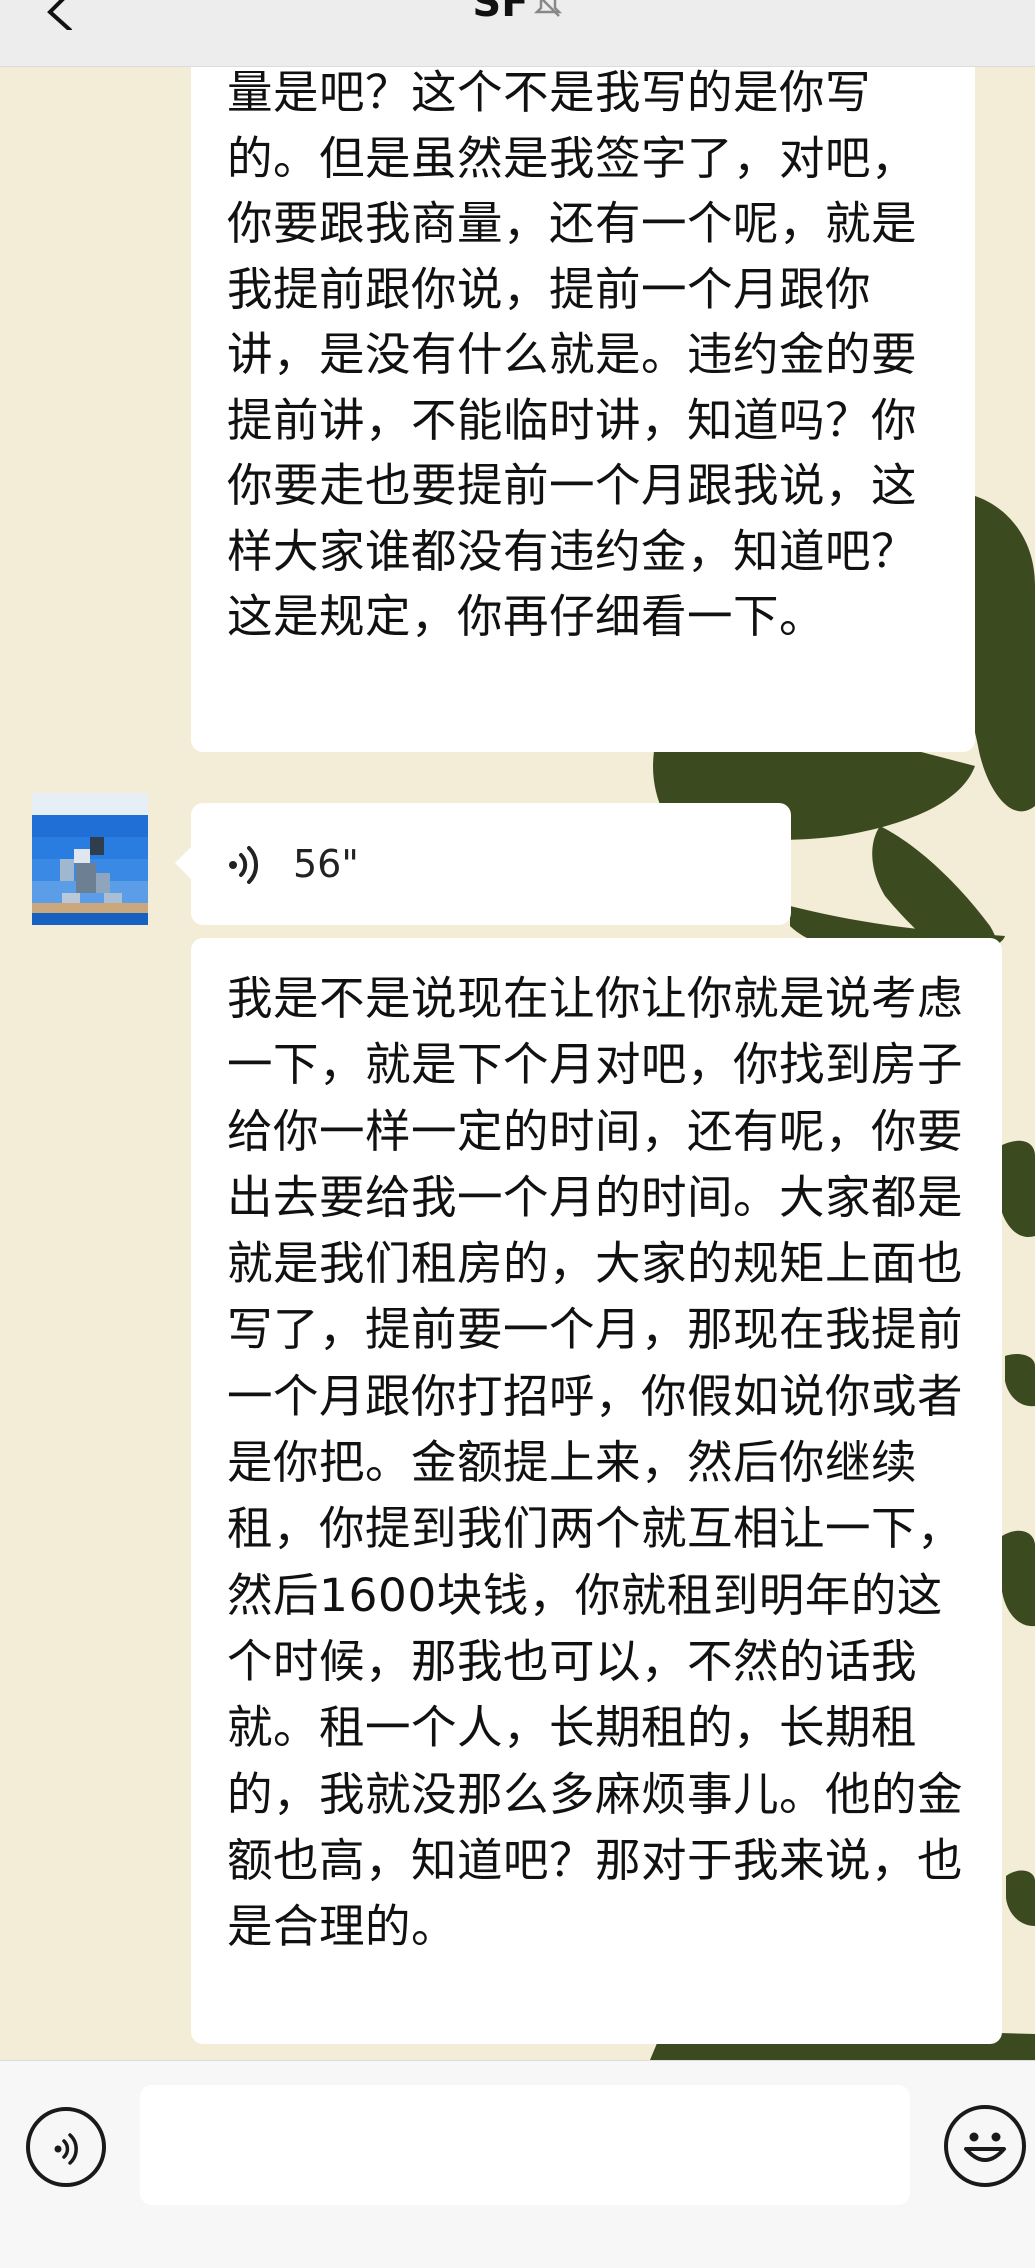  I want to click on input-bar, so click(517, 2164).